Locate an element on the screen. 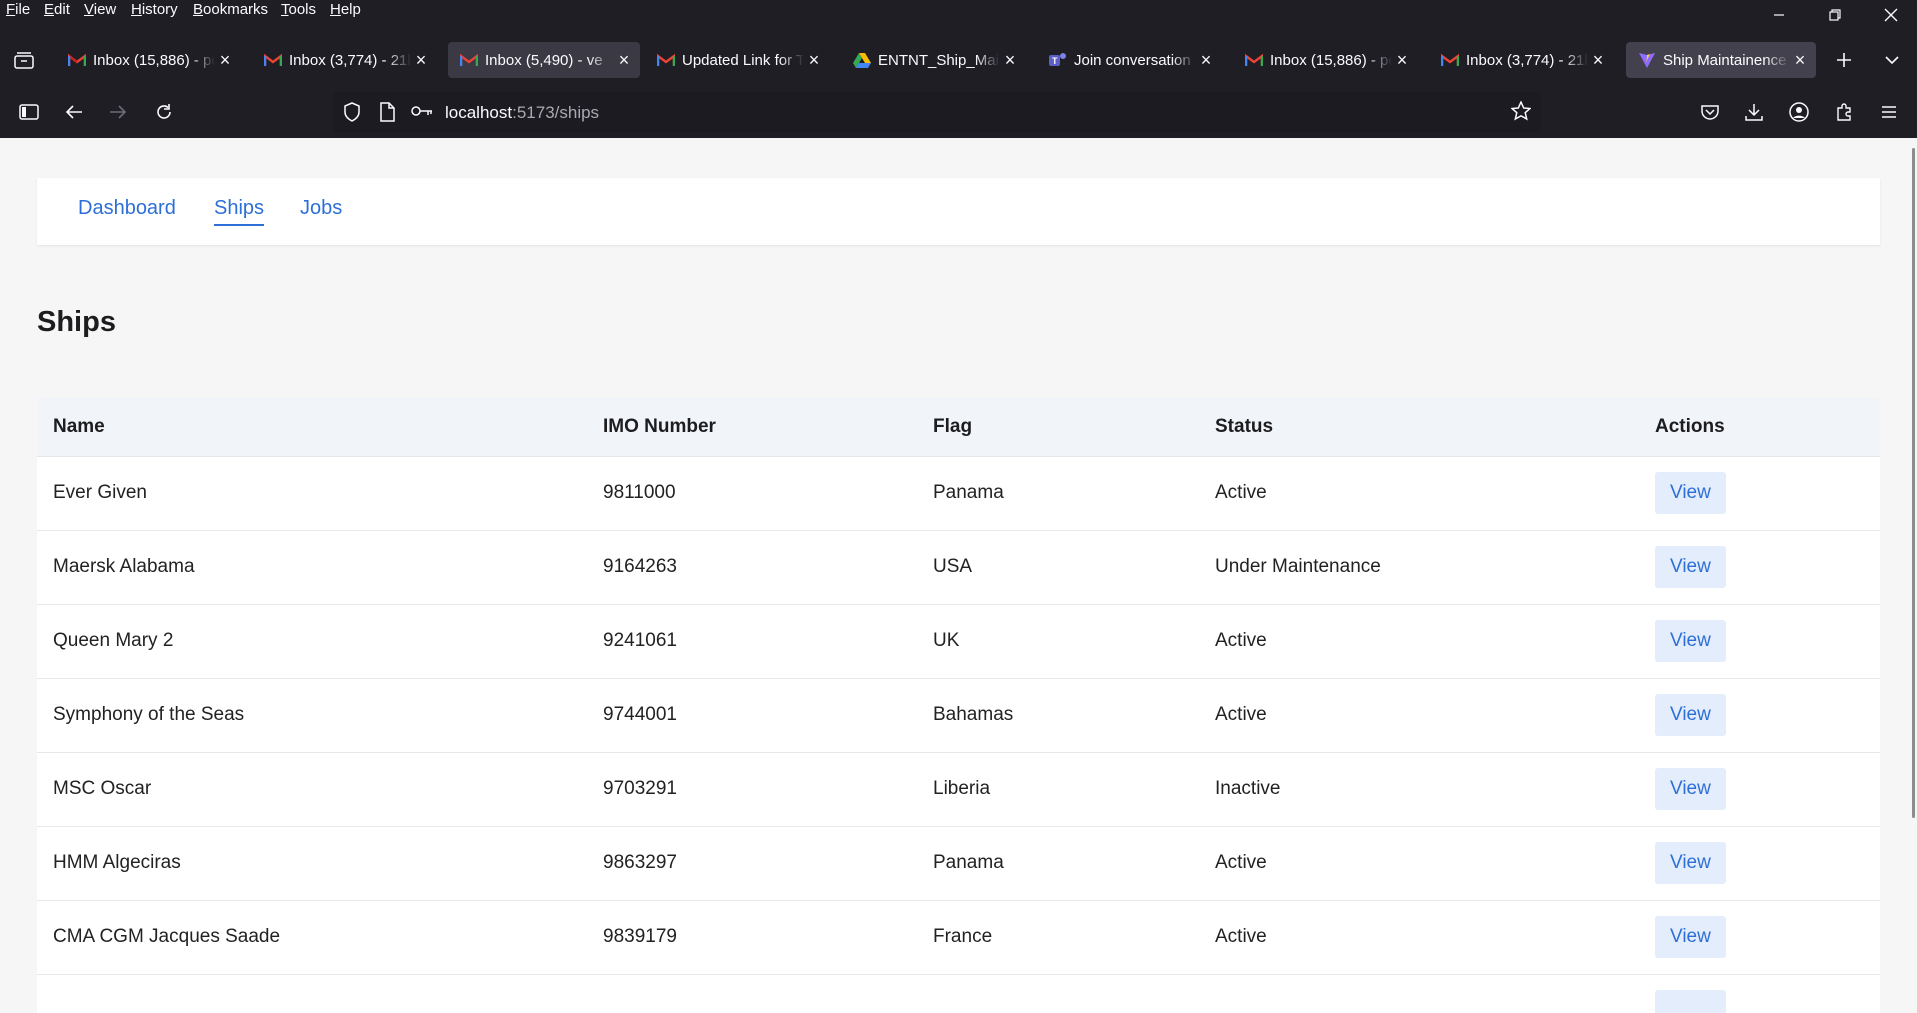 The width and height of the screenshot is (1917, 1013). tracking-protection-shield-icon is located at coordinates (352, 114).